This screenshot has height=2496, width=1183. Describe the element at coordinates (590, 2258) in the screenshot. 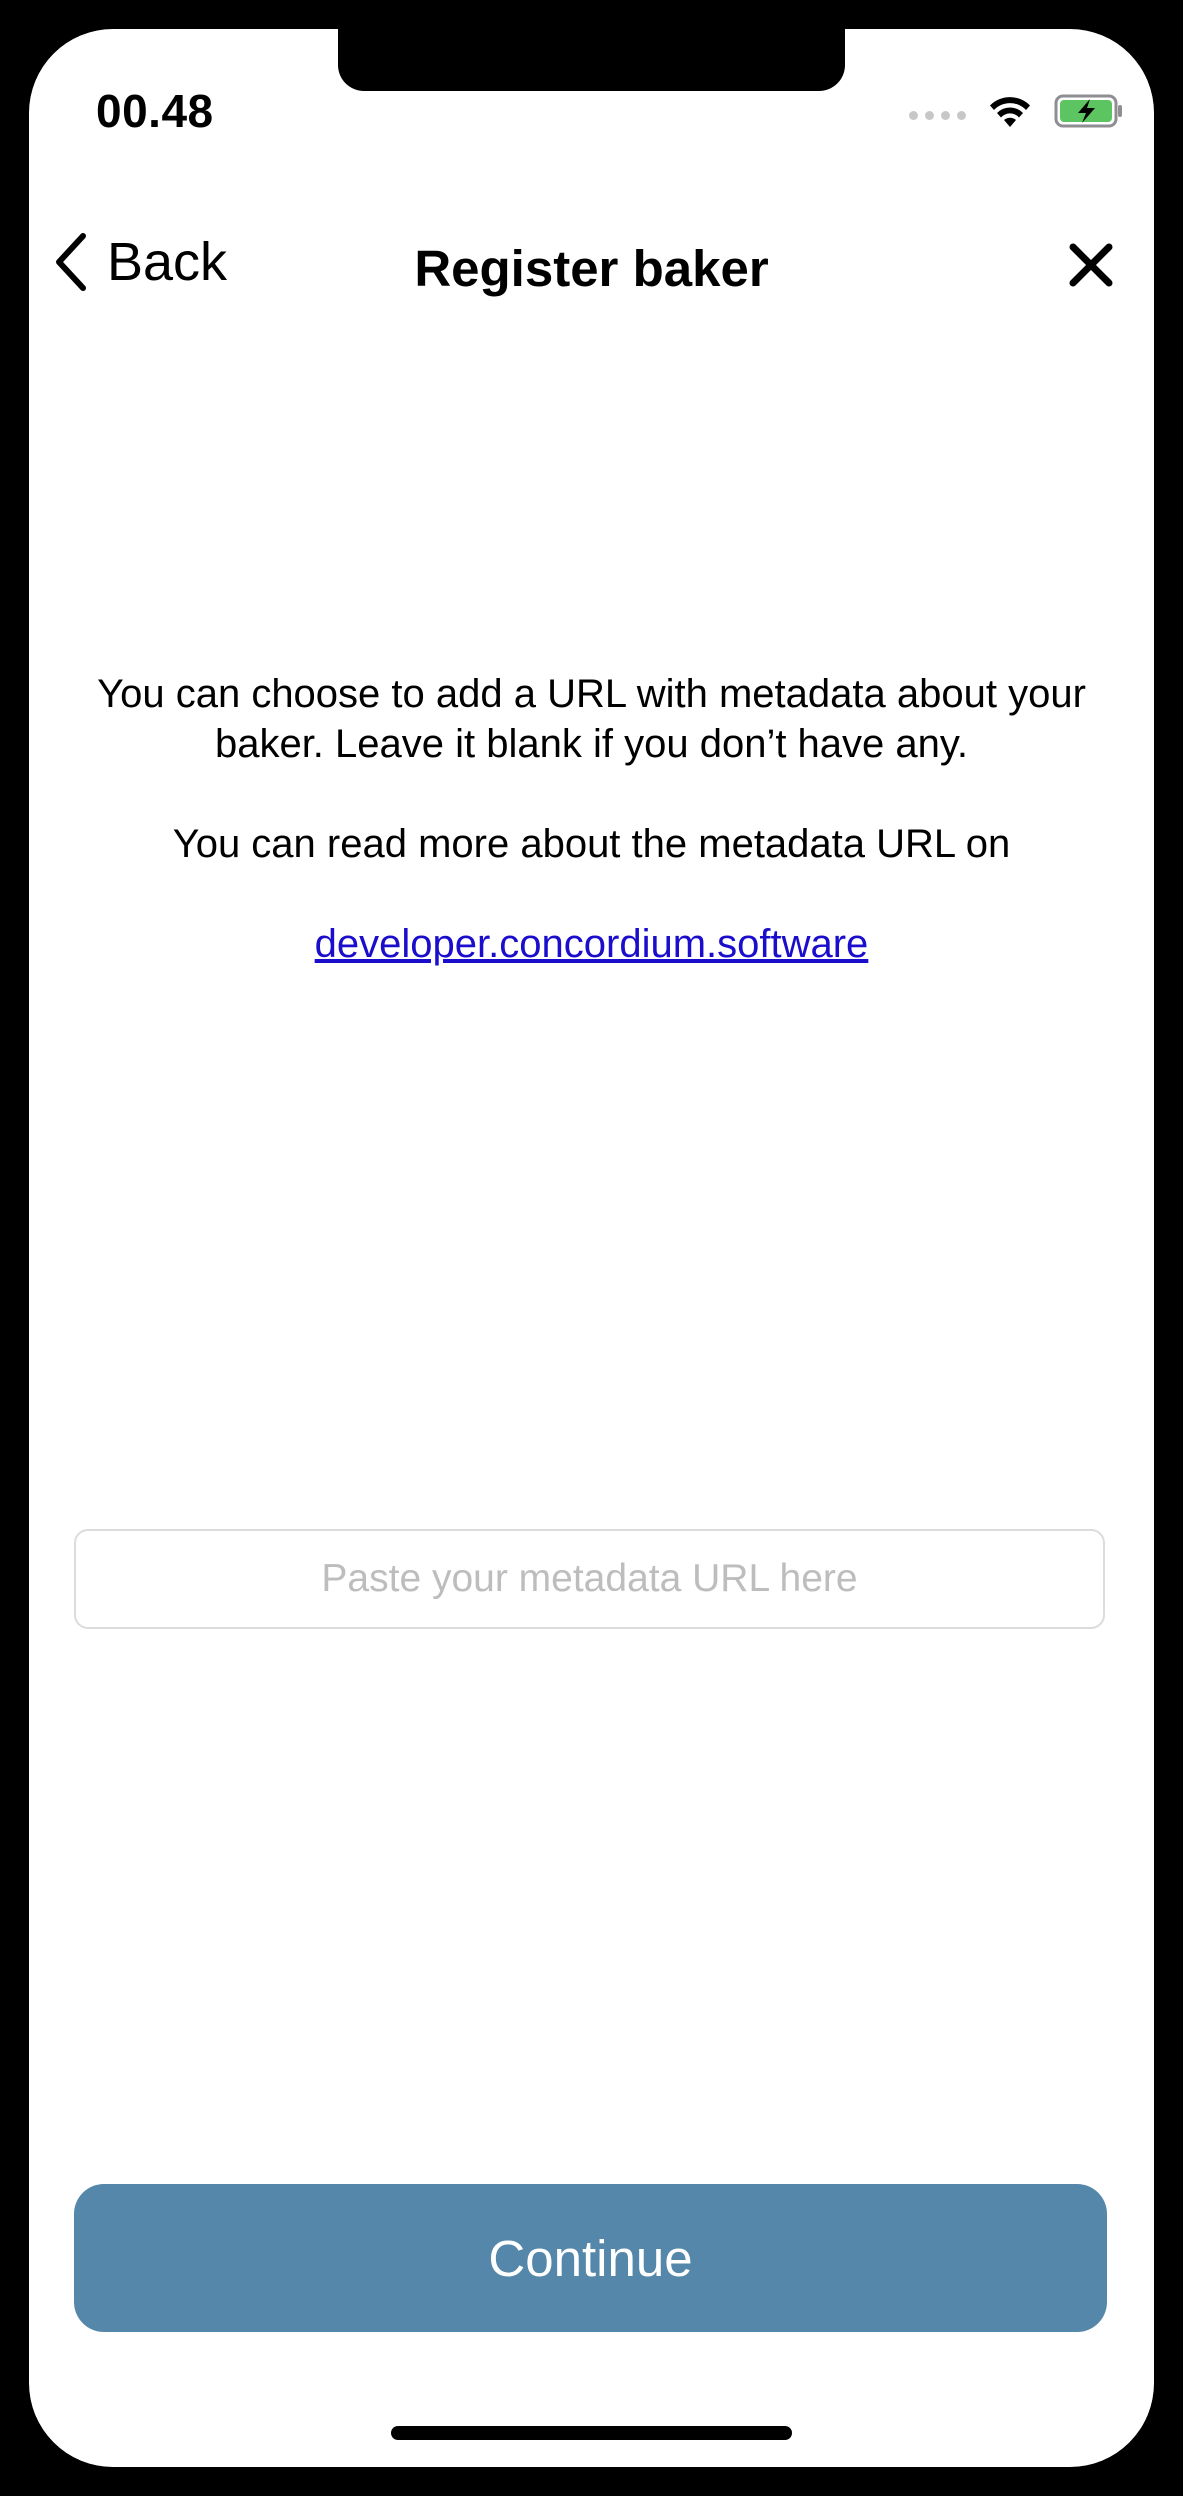

I see `continue-button: Continue` at that location.